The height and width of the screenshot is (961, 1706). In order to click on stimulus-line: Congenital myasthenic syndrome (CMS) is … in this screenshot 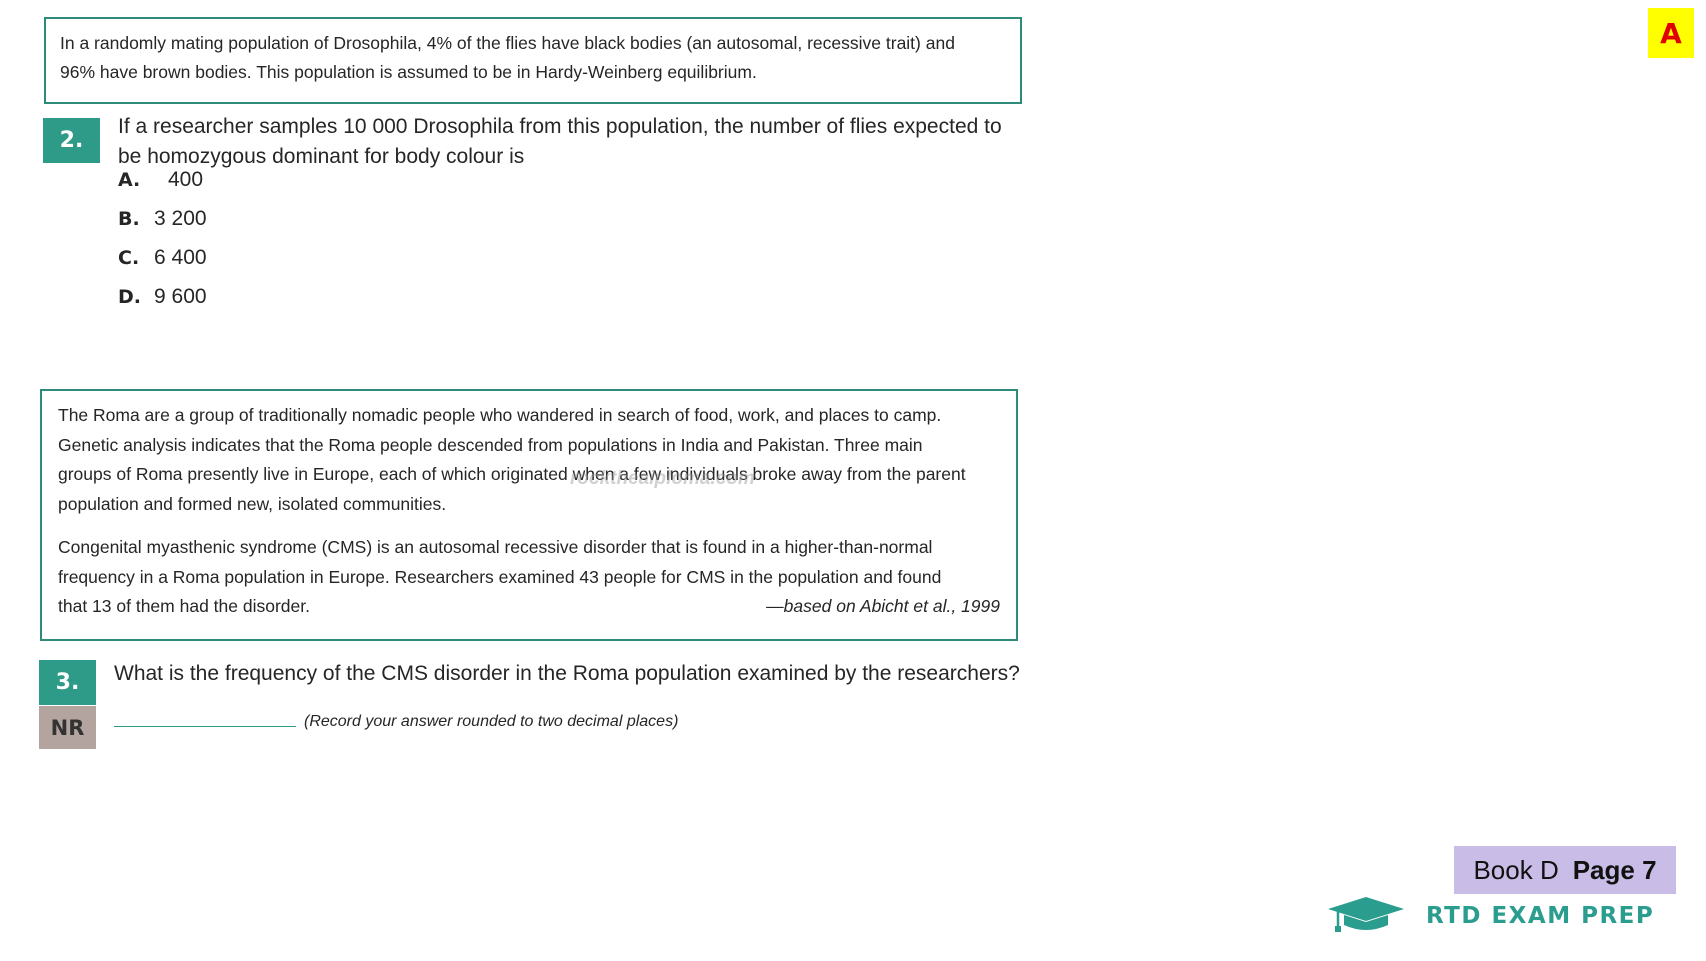, I will do `click(495, 547)`.